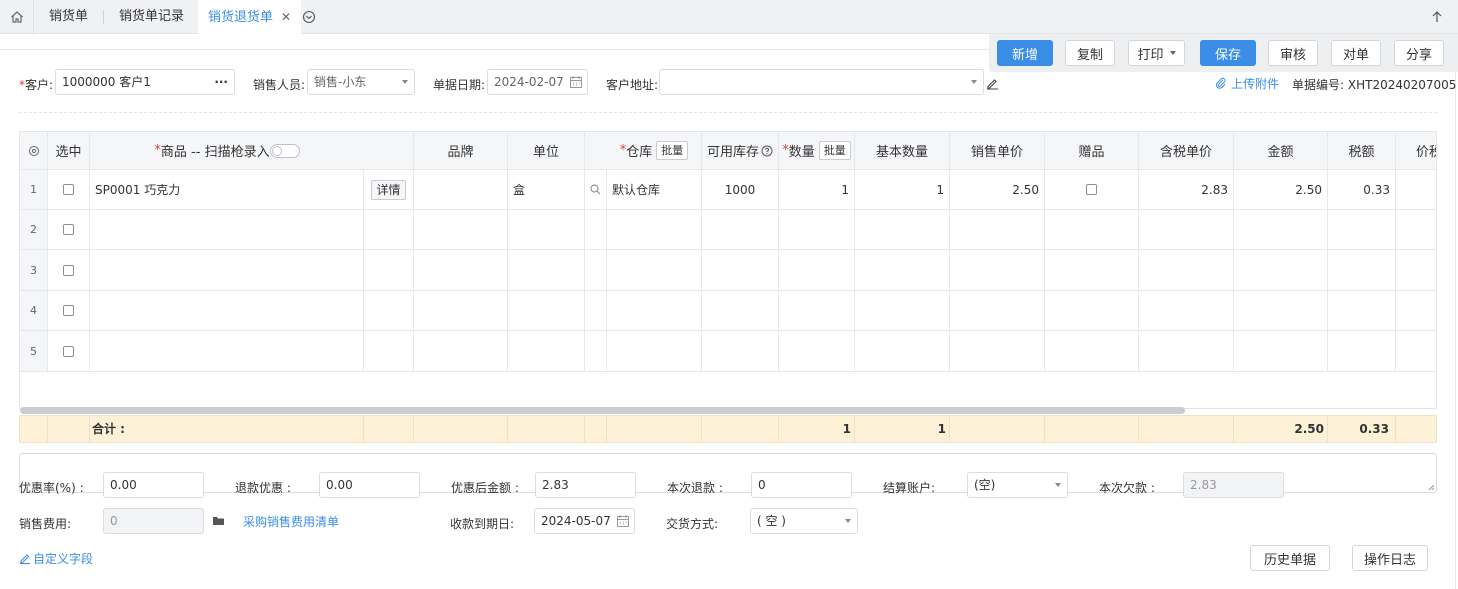 The image size is (1458, 589). Describe the element at coordinates (34, 151) in the screenshot. I see `column-settings-icon` at that location.